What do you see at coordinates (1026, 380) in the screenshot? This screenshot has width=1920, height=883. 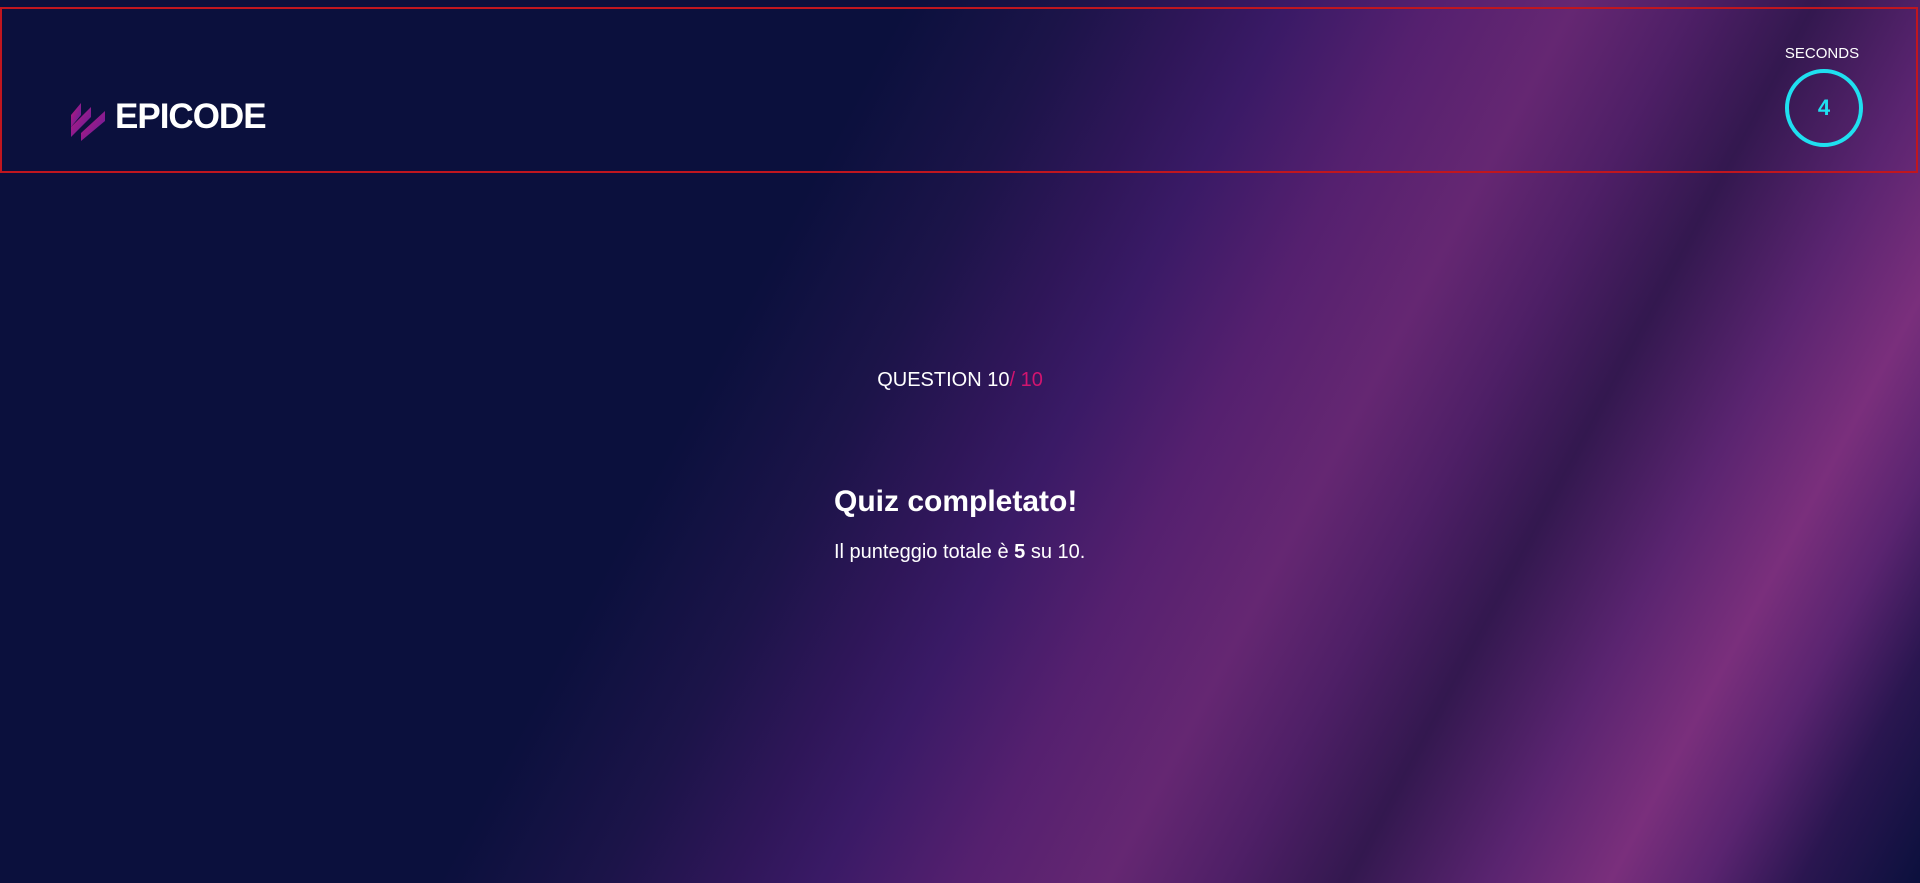 I see `question-counter-total: / 10` at bounding box center [1026, 380].